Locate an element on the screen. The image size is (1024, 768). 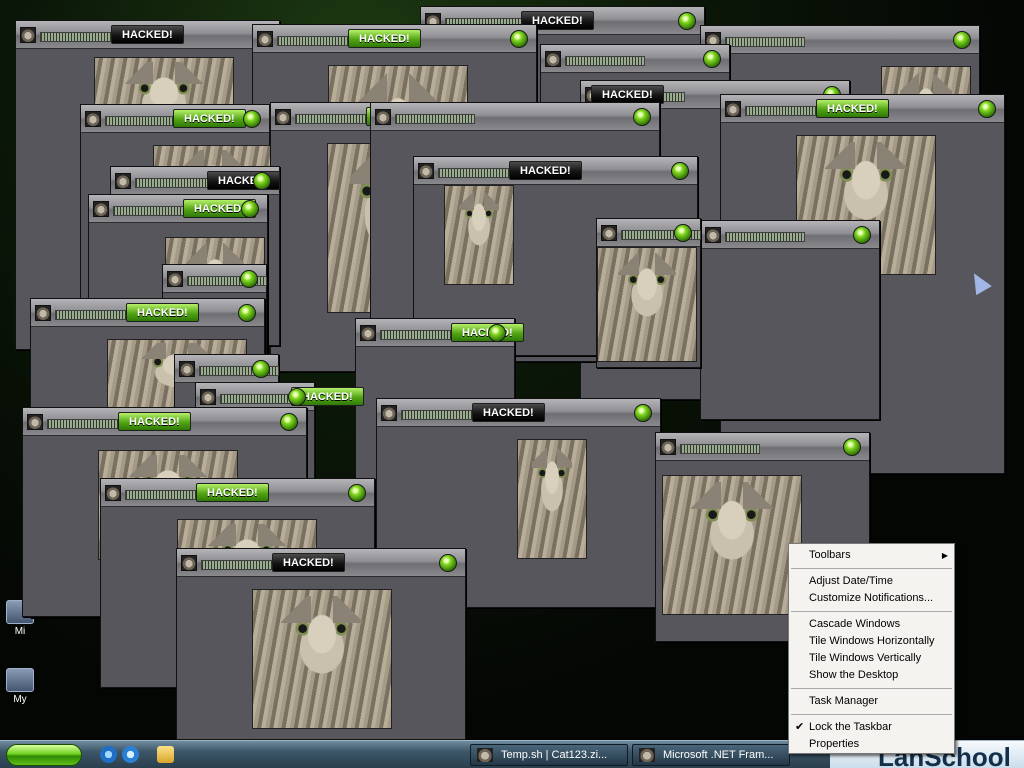
menu-item-properties: Properties is located at coordinates (871, 744).